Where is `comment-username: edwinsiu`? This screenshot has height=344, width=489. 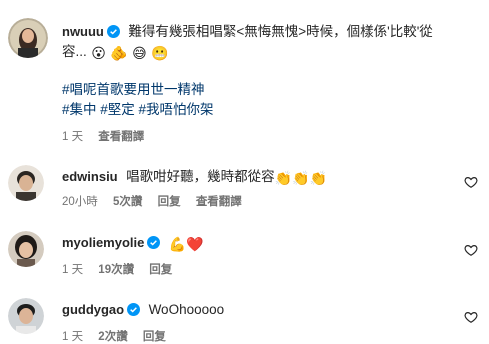
comment-username: edwinsiu is located at coordinates (90, 176).